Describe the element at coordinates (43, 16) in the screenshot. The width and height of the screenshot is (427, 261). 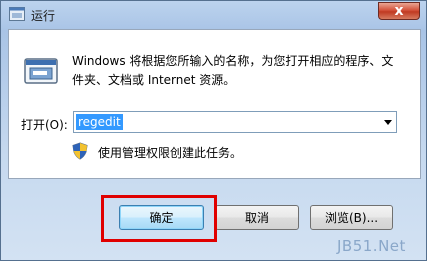
I see `window-title: 运行` at that location.